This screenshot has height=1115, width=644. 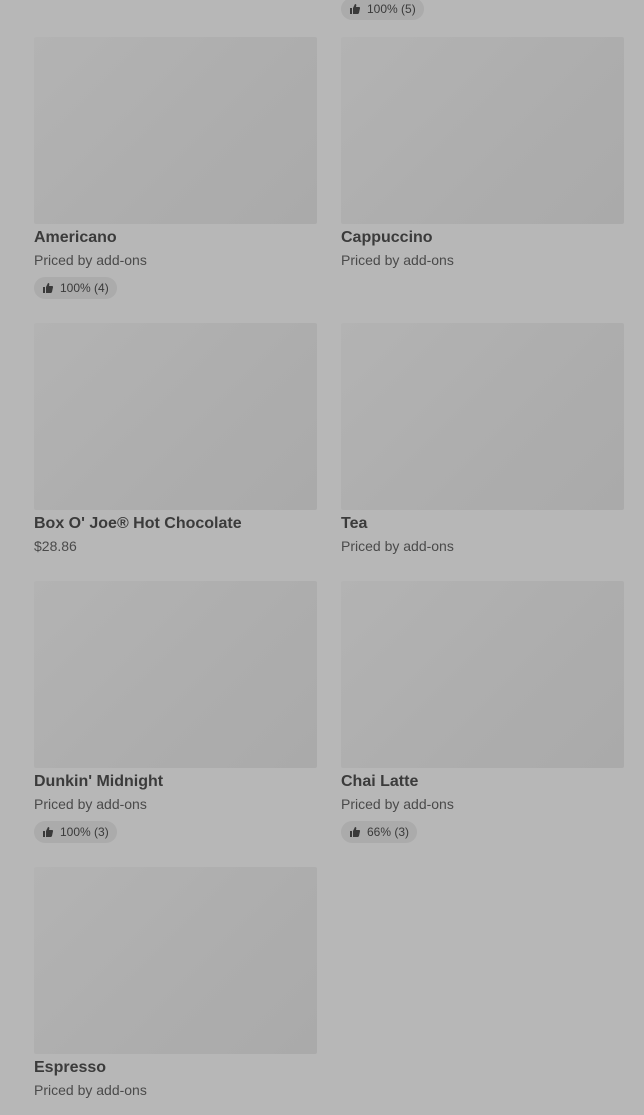 I want to click on product-title: Chai Latte, so click(x=380, y=781).